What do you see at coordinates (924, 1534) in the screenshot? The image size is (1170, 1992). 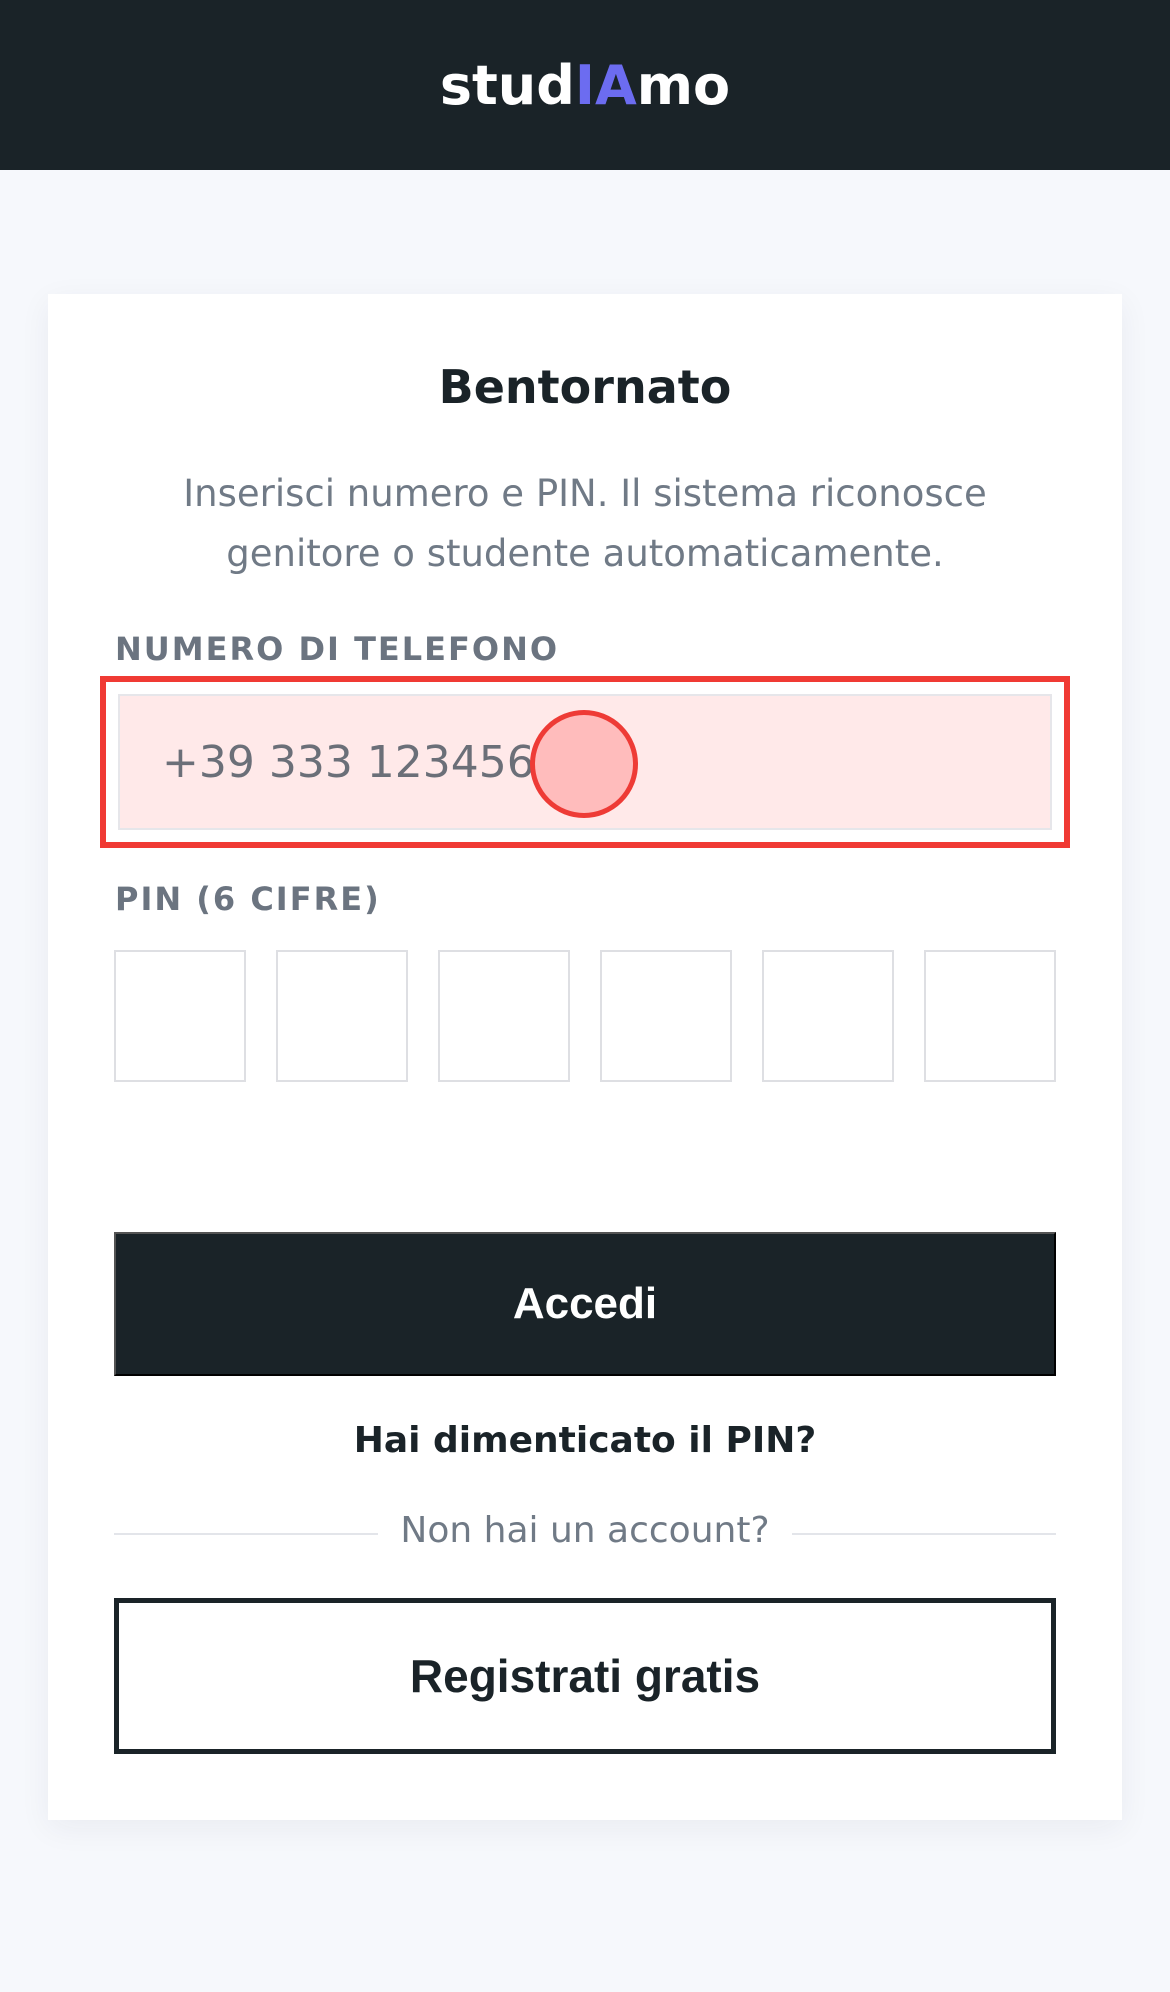 I see `divider-right` at bounding box center [924, 1534].